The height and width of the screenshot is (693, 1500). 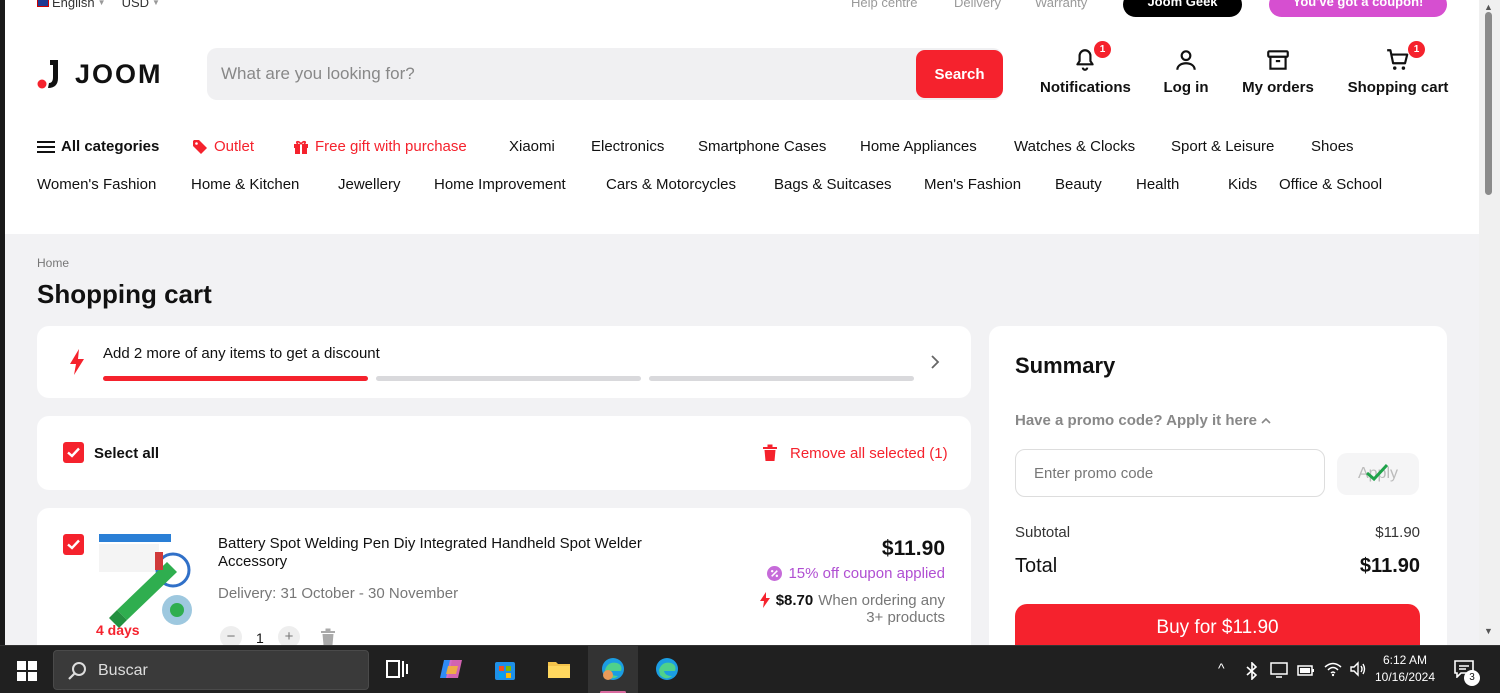 What do you see at coordinates (127, 453) in the screenshot?
I see `select-all-label: Select all` at bounding box center [127, 453].